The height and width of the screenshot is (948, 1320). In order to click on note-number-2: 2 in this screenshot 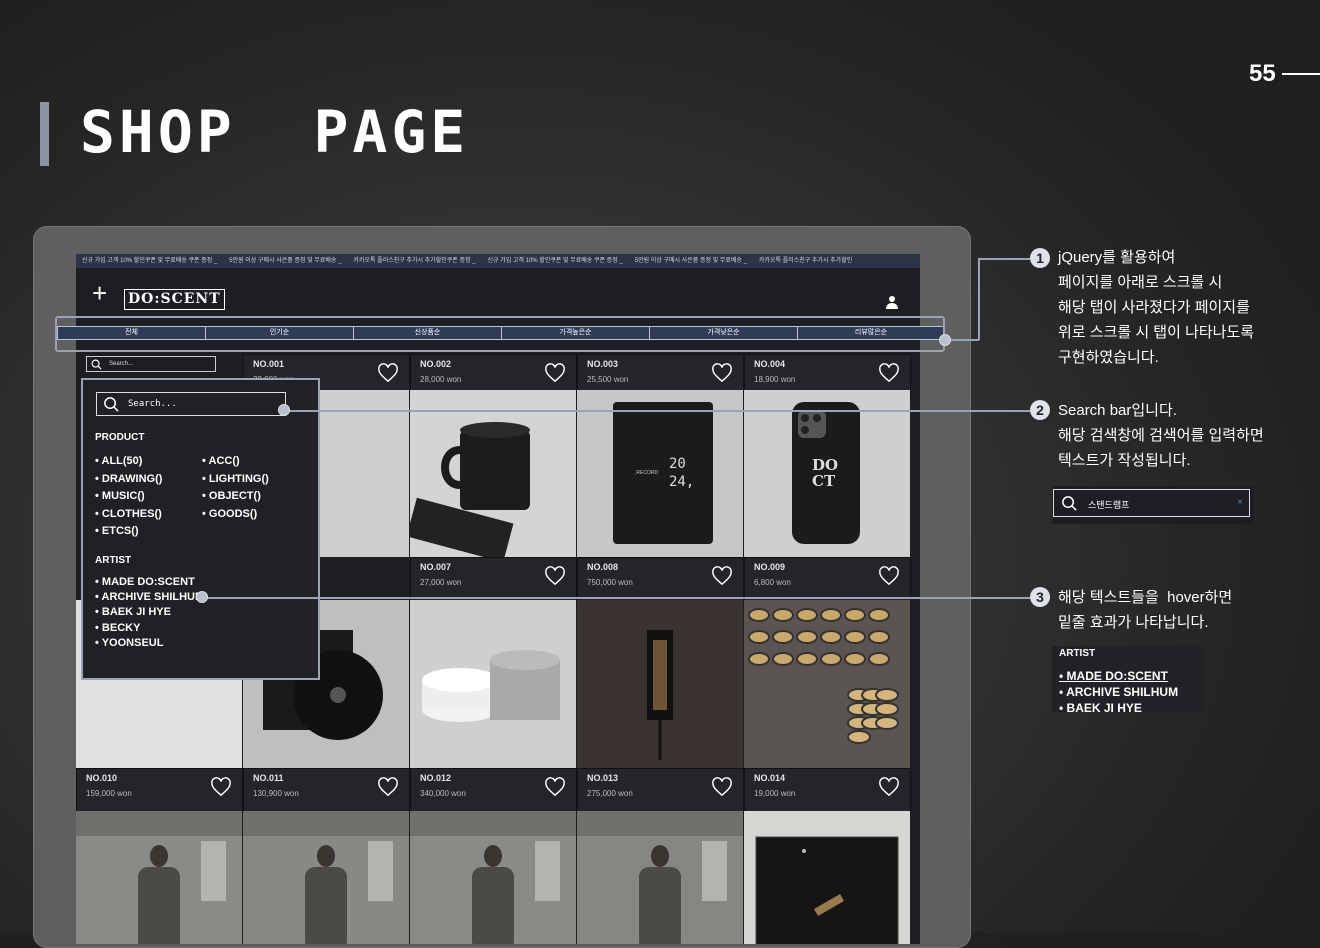, I will do `click(1040, 410)`.